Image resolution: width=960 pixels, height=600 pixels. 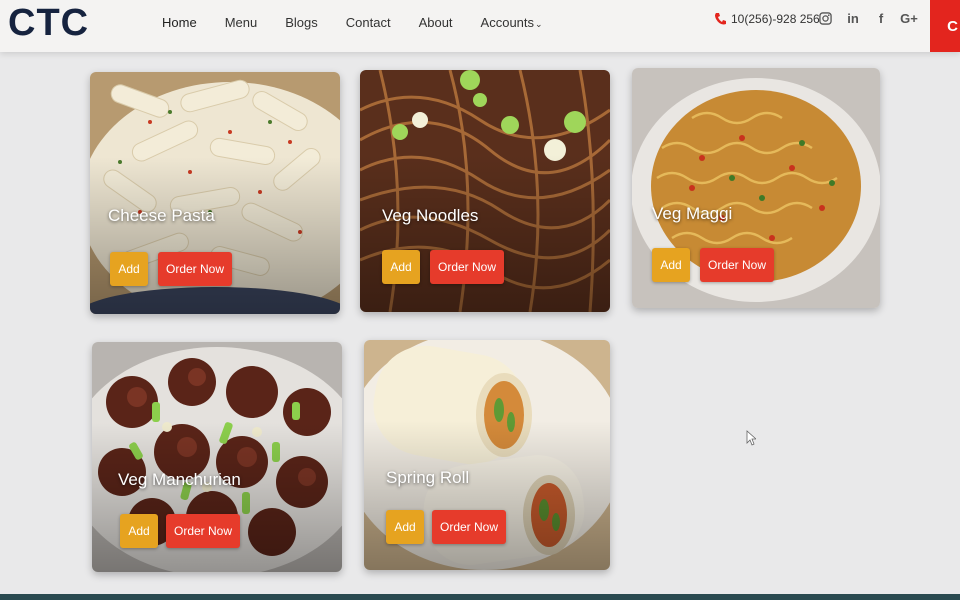 What do you see at coordinates (436, 22) in the screenshot?
I see `nav-about: About` at bounding box center [436, 22].